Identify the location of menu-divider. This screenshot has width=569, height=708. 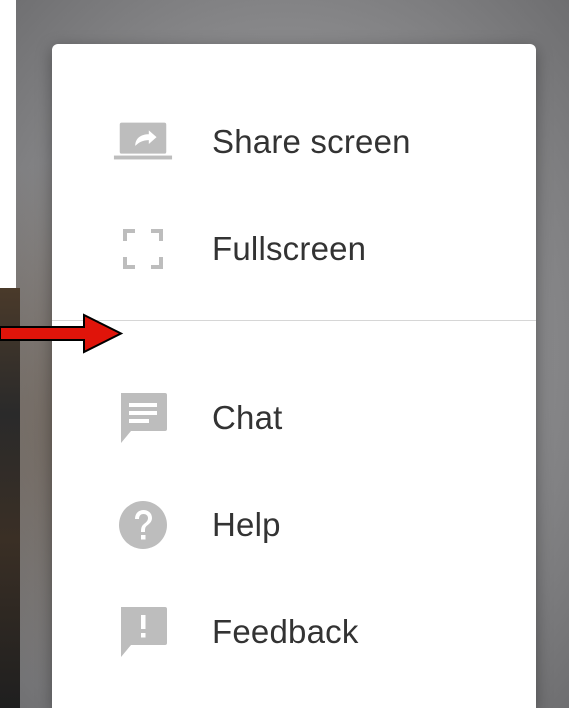
(294, 320).